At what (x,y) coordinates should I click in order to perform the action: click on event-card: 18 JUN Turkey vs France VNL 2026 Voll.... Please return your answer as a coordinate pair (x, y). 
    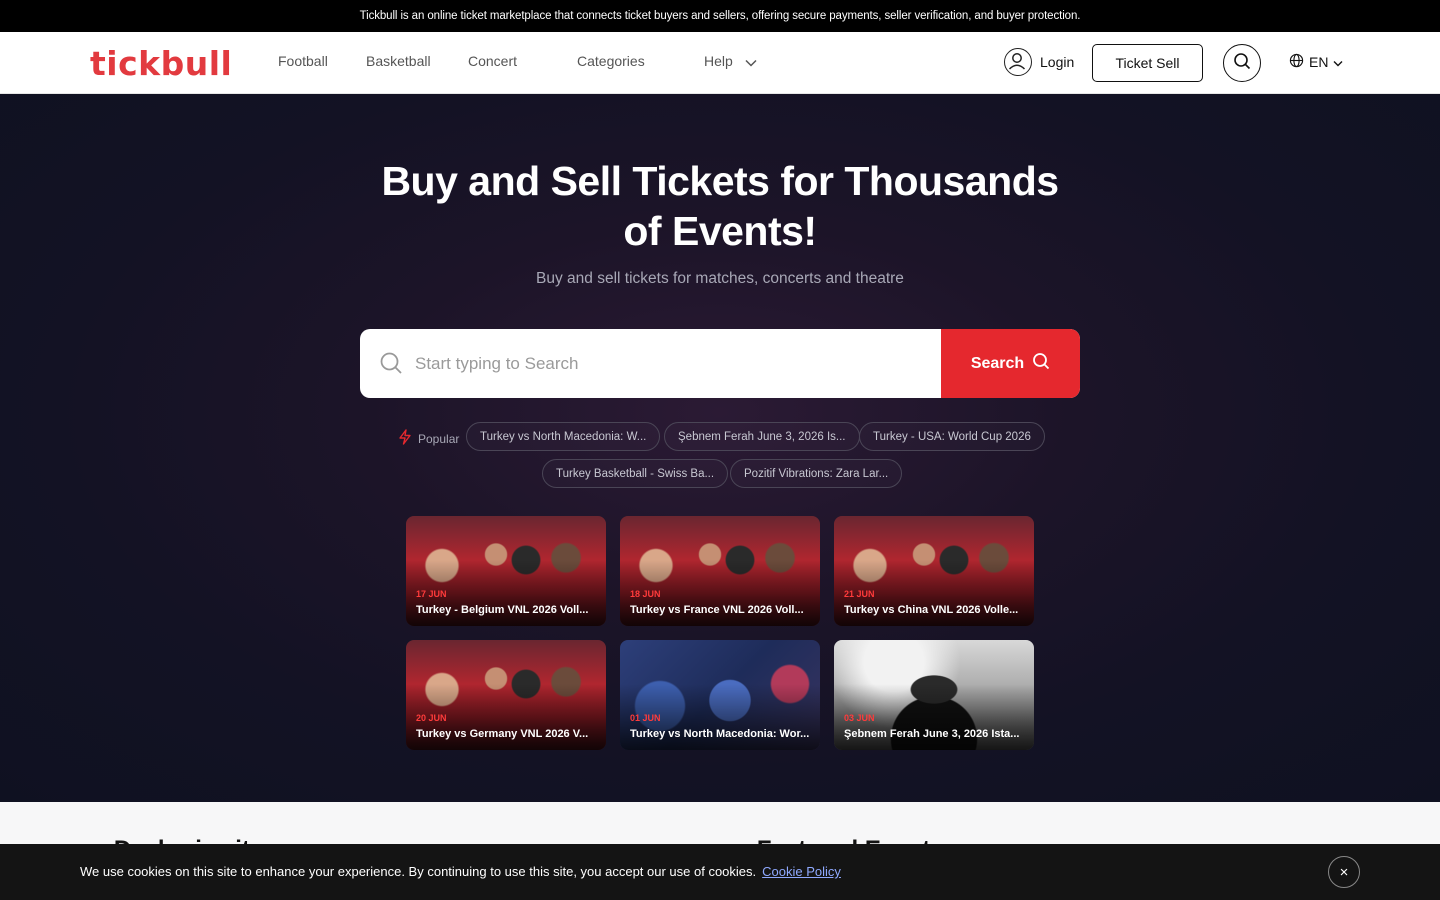
    Looking at the image, I should click on (720, 571).